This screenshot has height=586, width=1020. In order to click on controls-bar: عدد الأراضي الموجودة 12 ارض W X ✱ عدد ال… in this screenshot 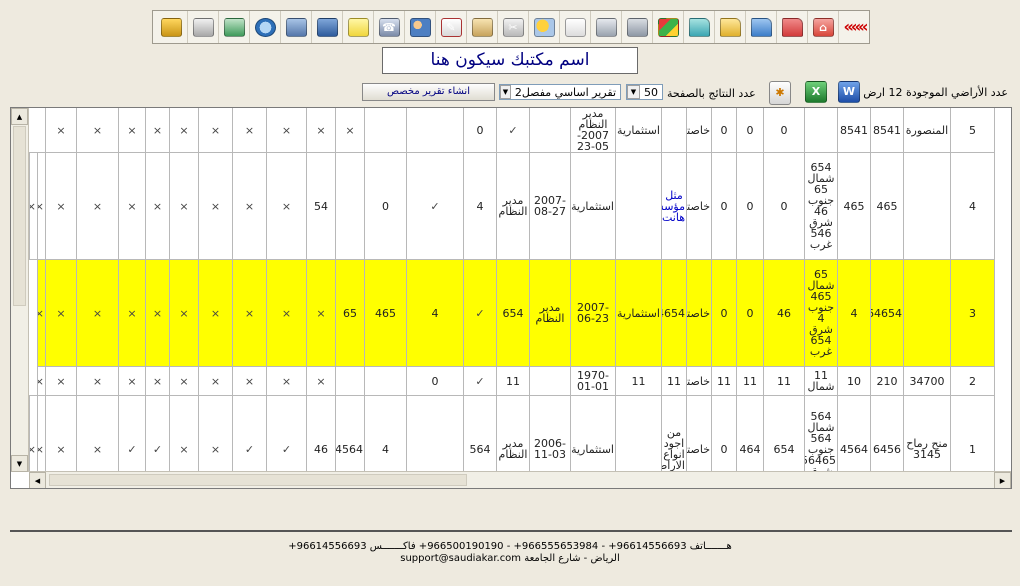, I will do `click(510, 93)`.